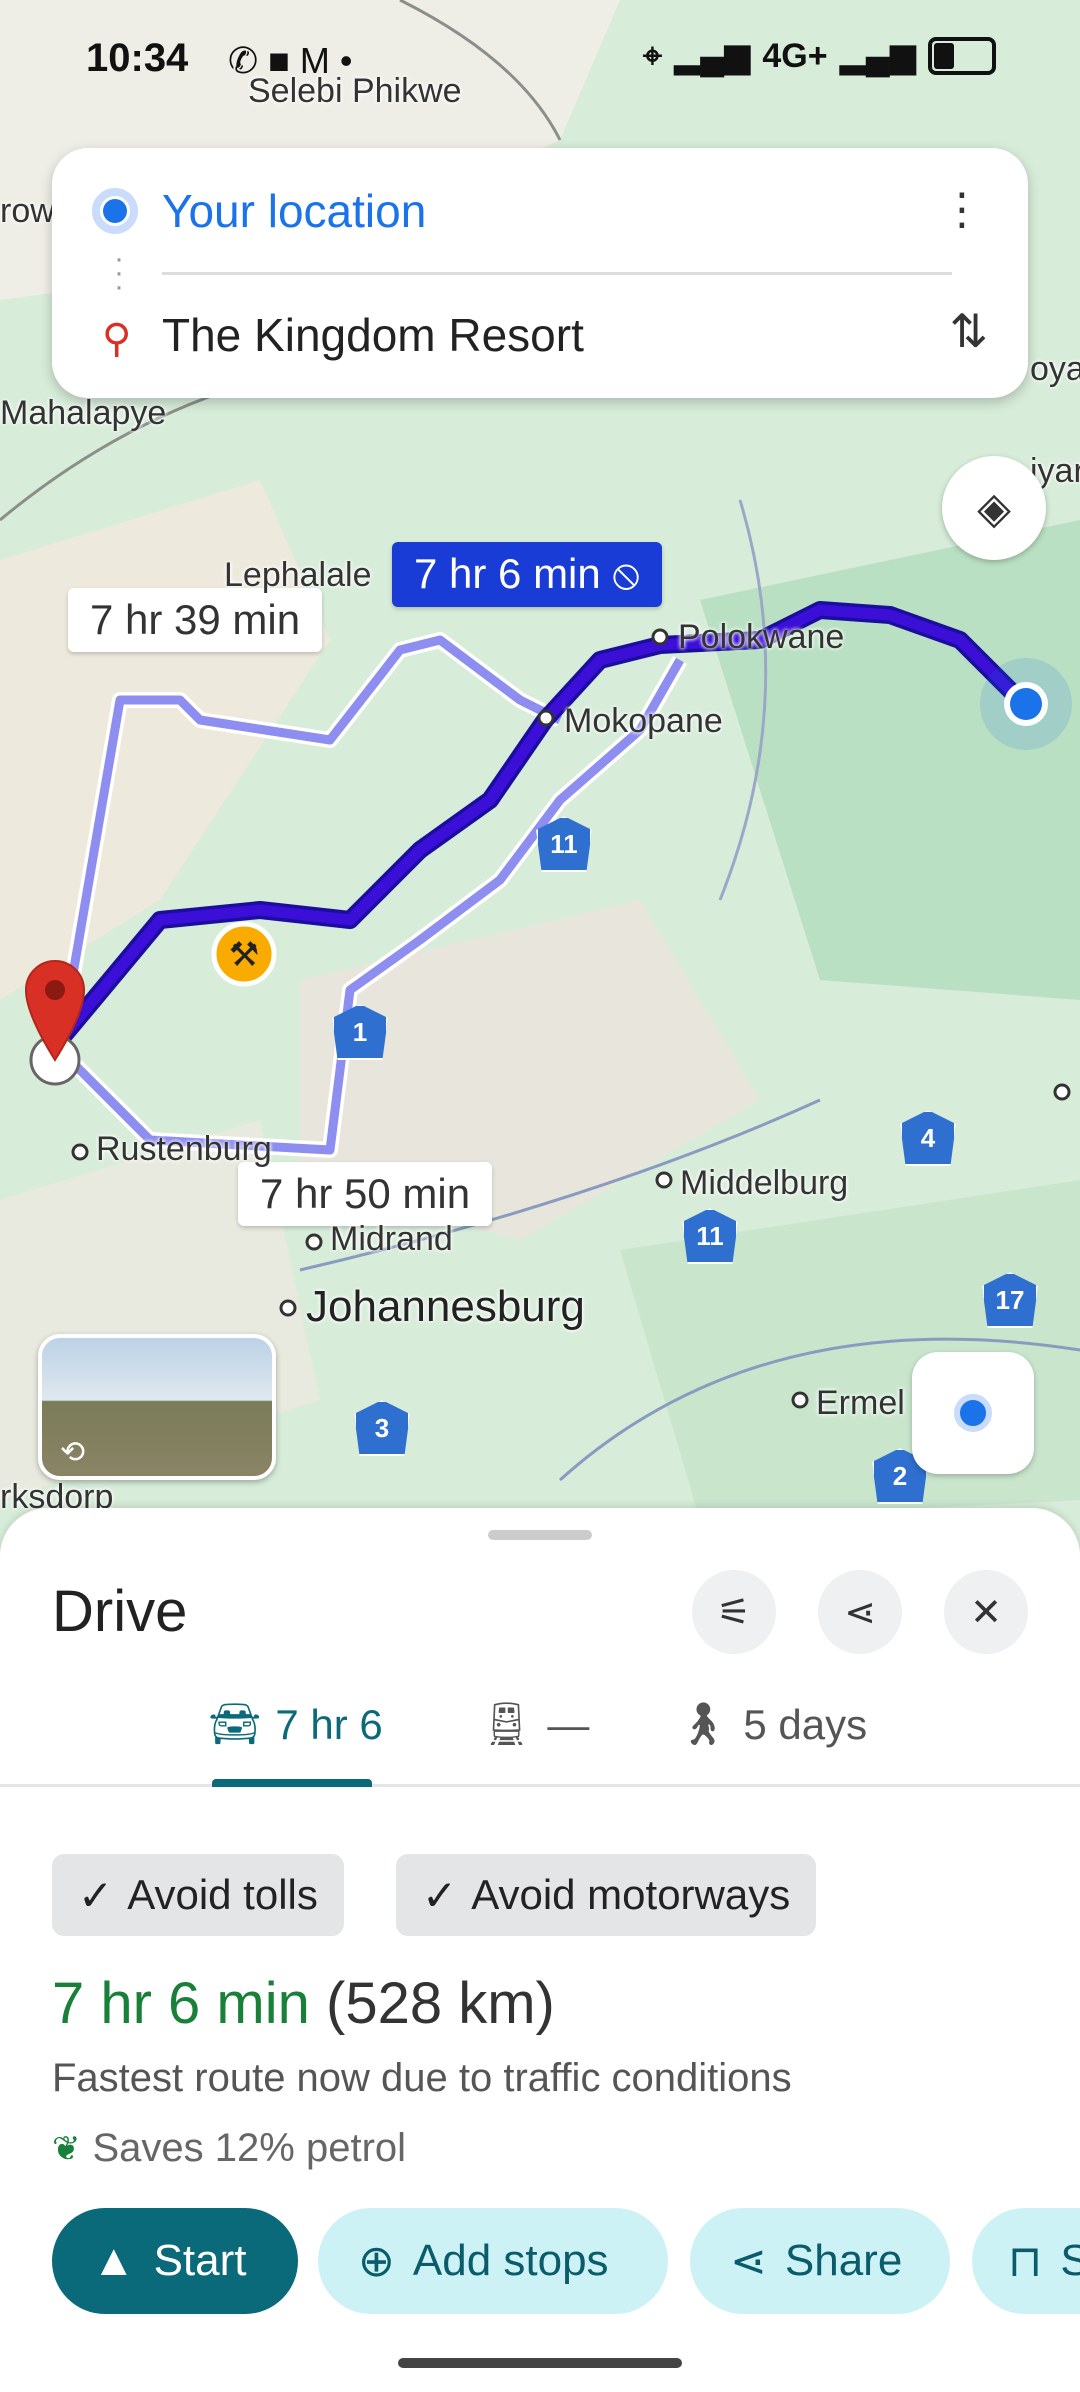 The height and width of the screenshot is (2392, 1080). I want to click on share-button: ⋖ Share, so click(820, 2261).